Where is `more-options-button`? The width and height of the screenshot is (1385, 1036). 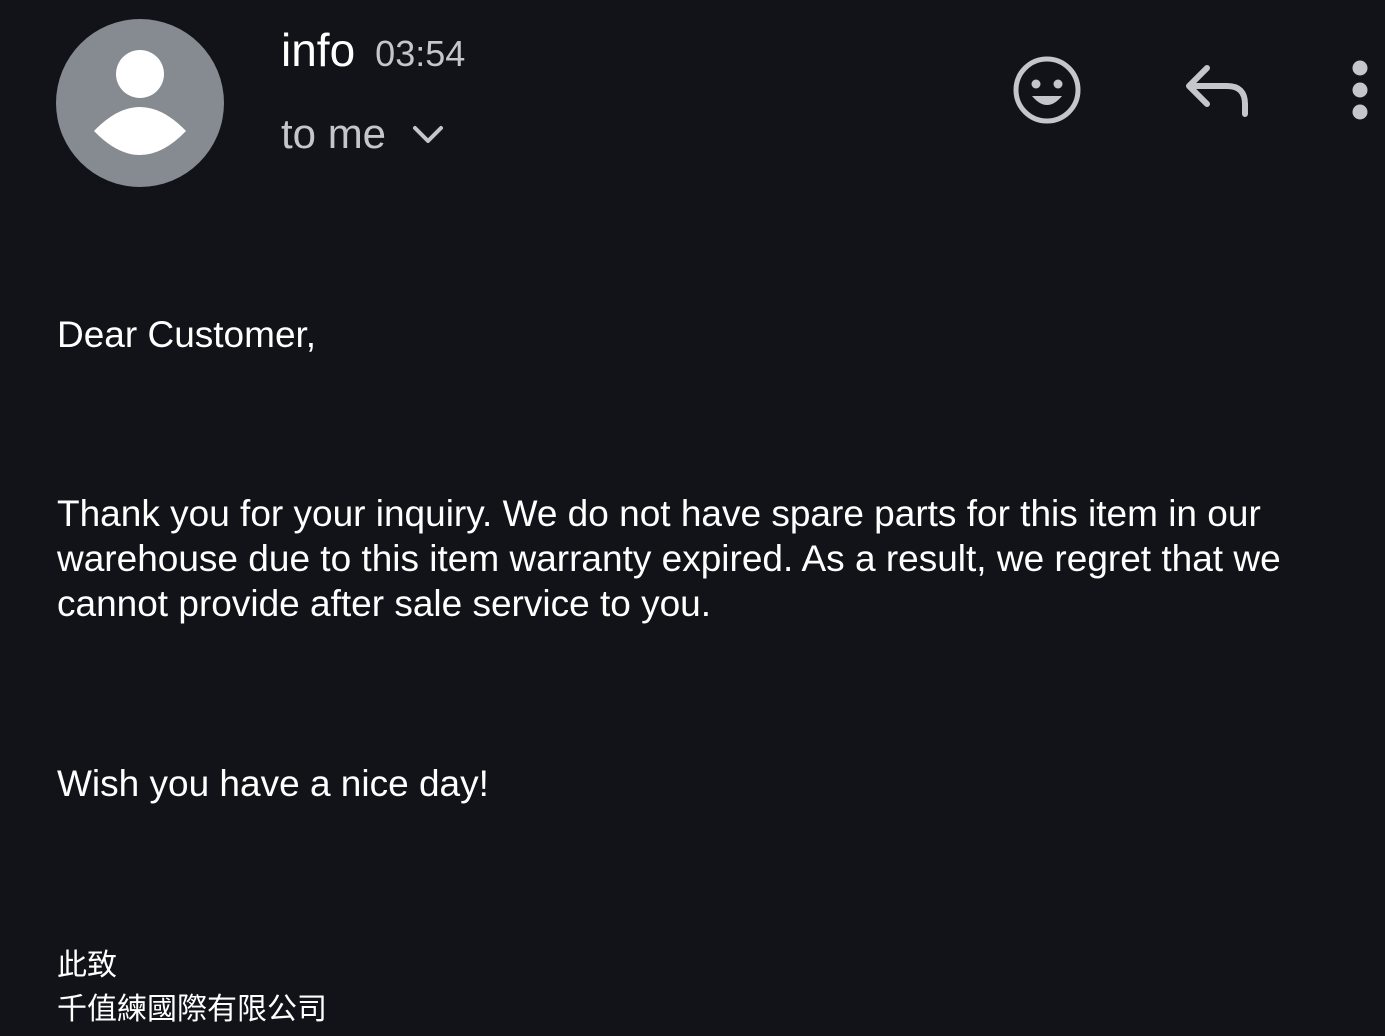 more-options-button is located at coordinates (1360, 90).